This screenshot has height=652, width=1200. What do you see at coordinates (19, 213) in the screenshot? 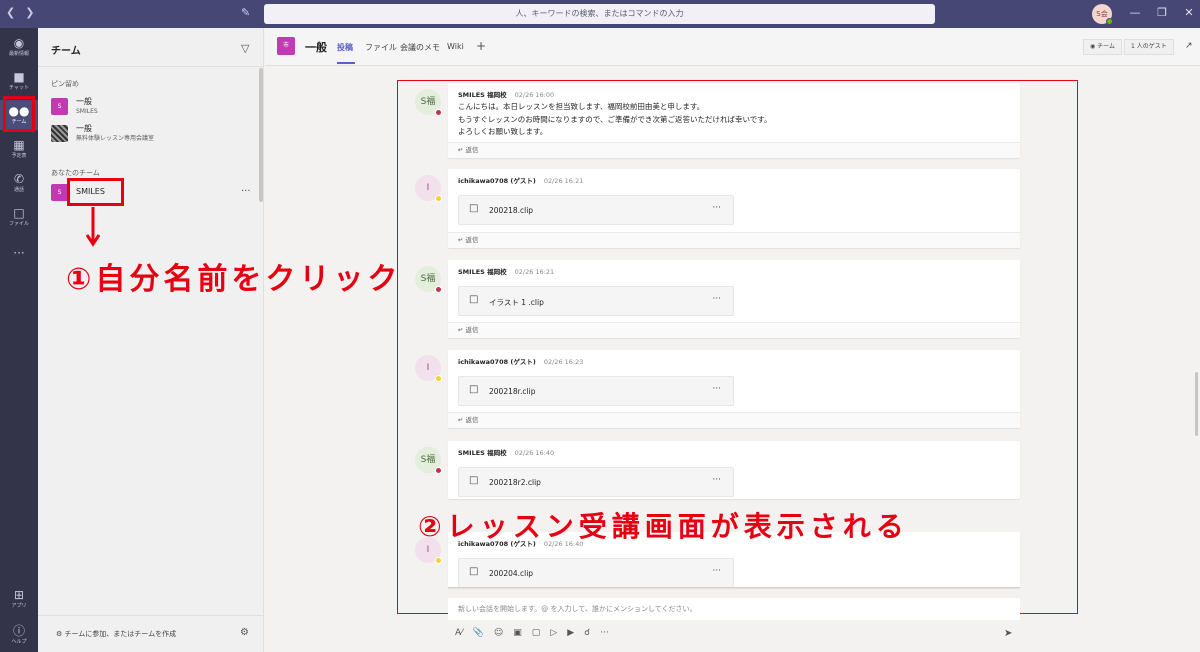
I see `file-icon: □` at bounding box center [19, 213].